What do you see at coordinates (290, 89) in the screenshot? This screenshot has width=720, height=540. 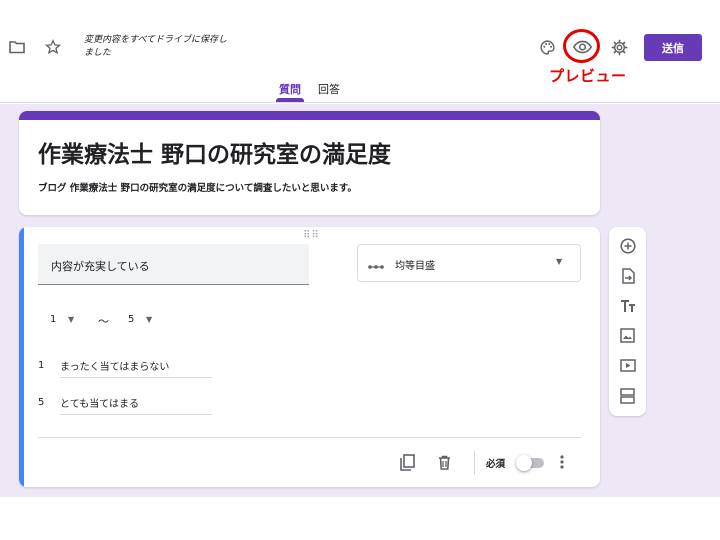 I see `tab-questions: 質問` at bounding box center [290, 89].